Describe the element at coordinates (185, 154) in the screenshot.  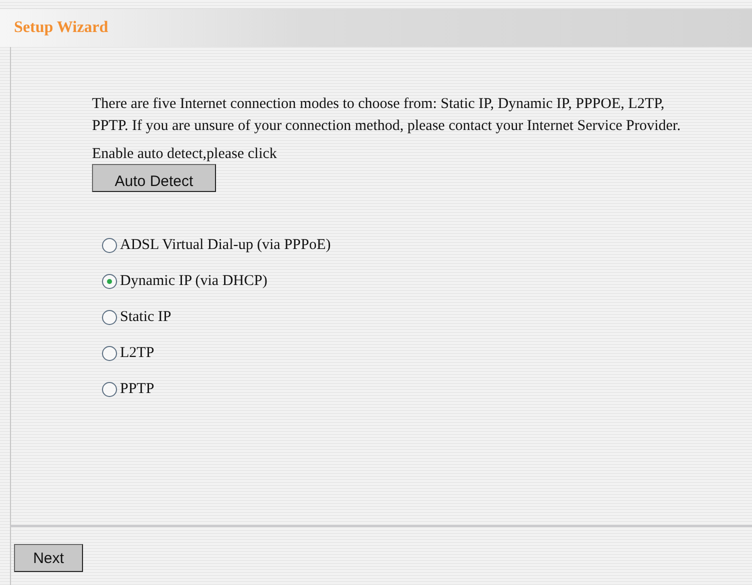
I see `auto-detect-label: Enable auto detect,please click` at that location.